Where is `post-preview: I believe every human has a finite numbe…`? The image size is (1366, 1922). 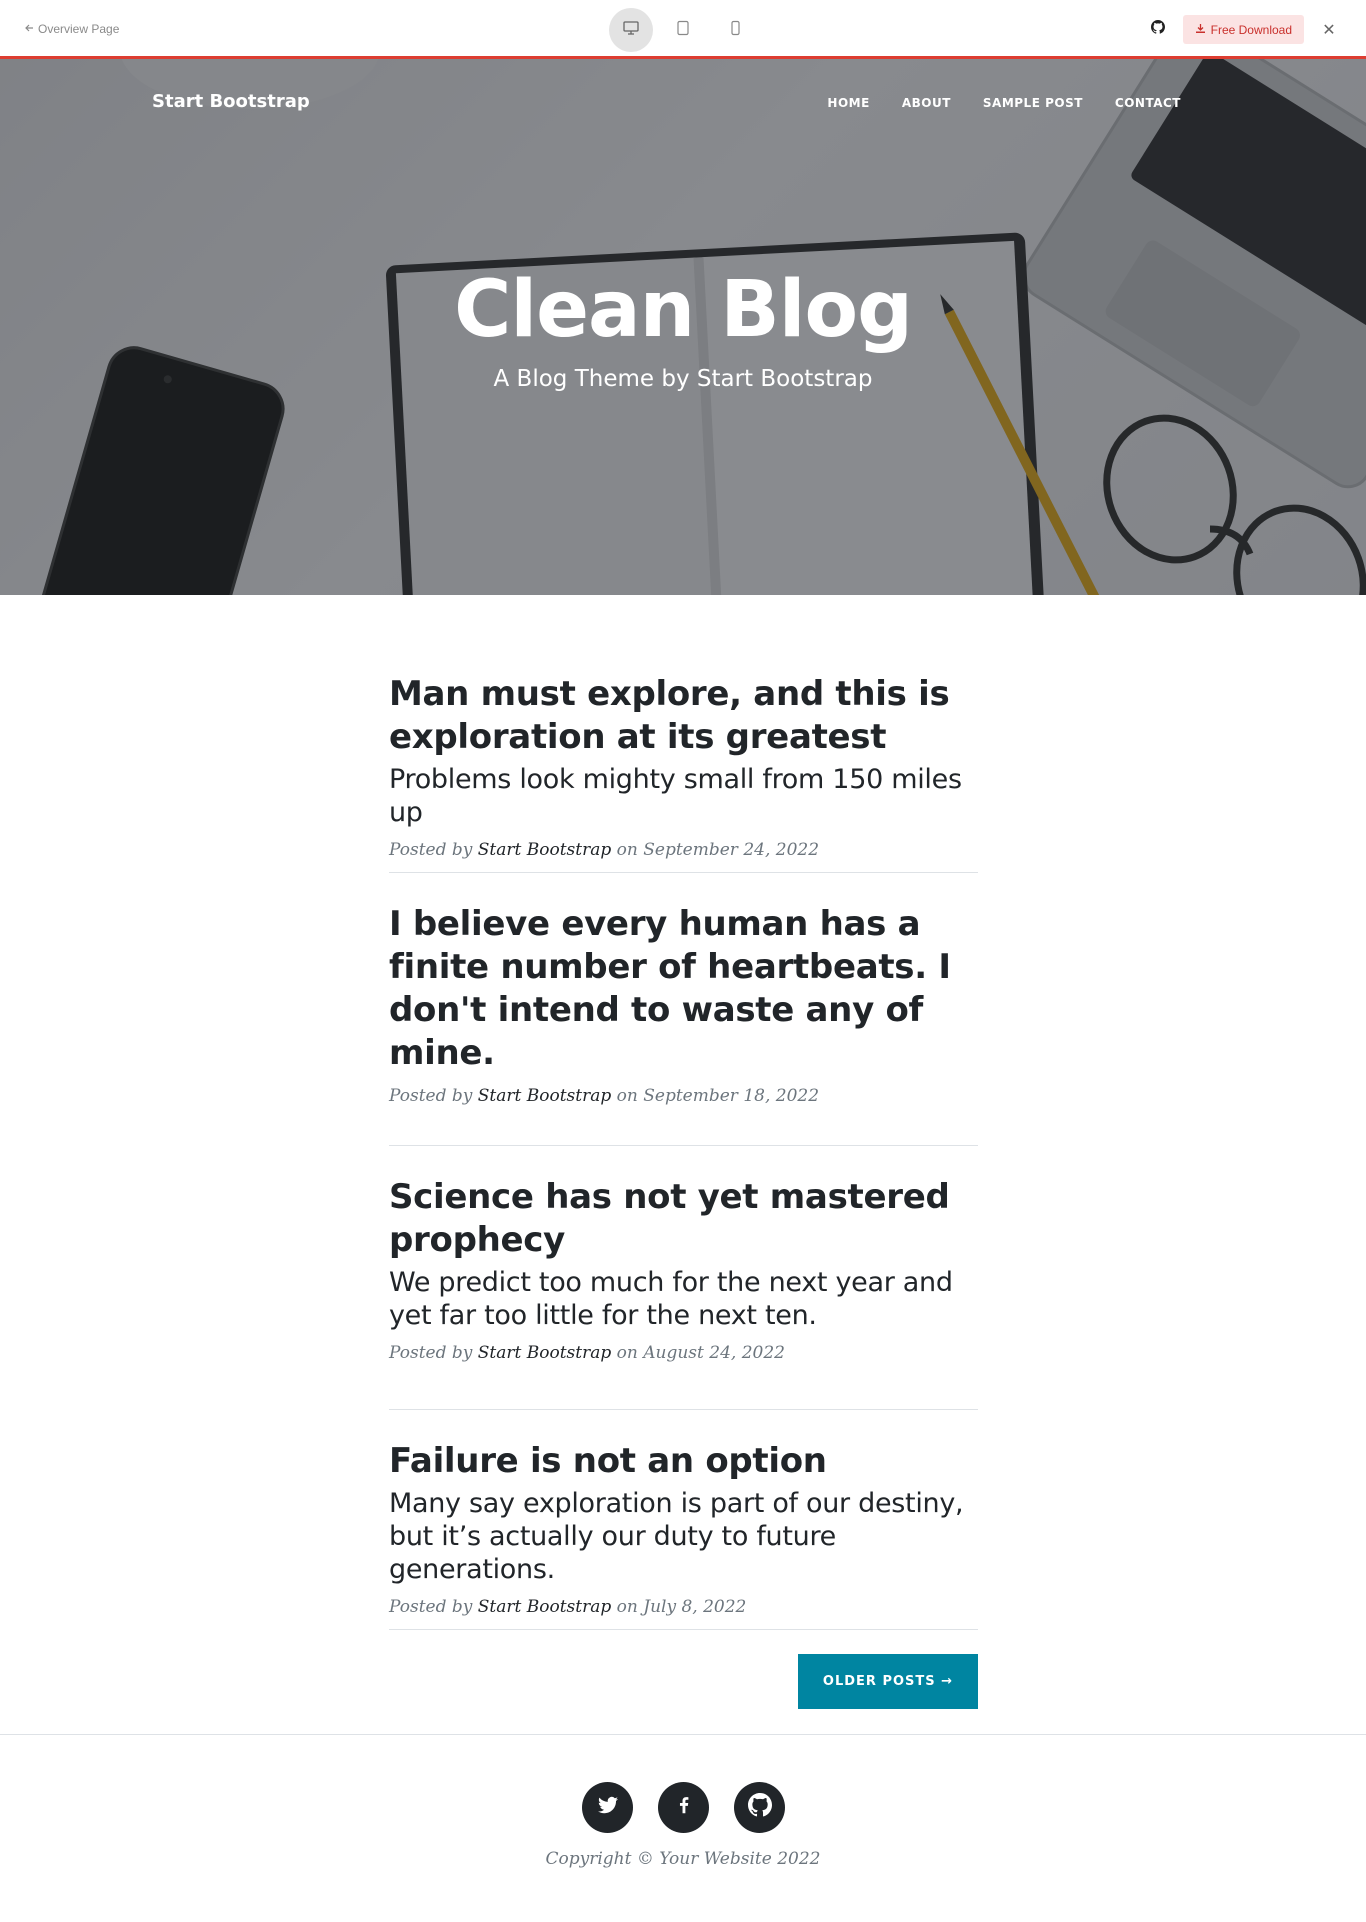
post-preview: I believe every human has a finite numbe… is located at coordinates (683, 1004).